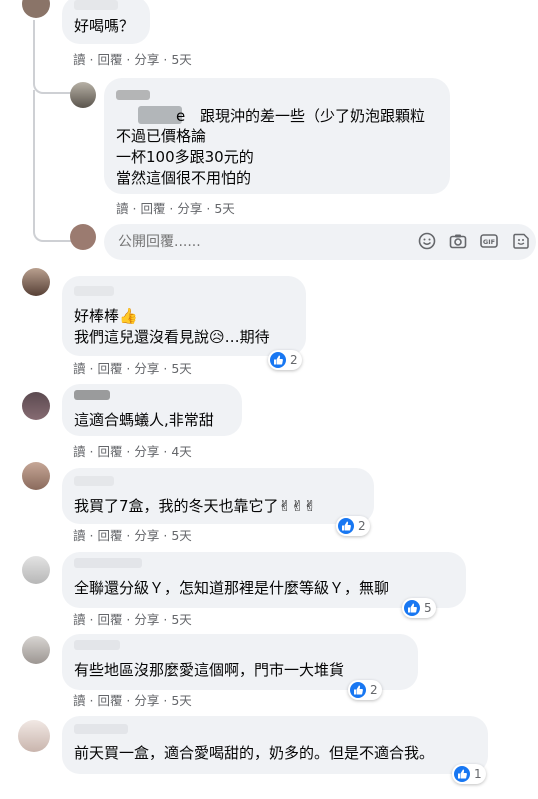  I want to click on comment-text: 不過已價格論, so click(161, 136).